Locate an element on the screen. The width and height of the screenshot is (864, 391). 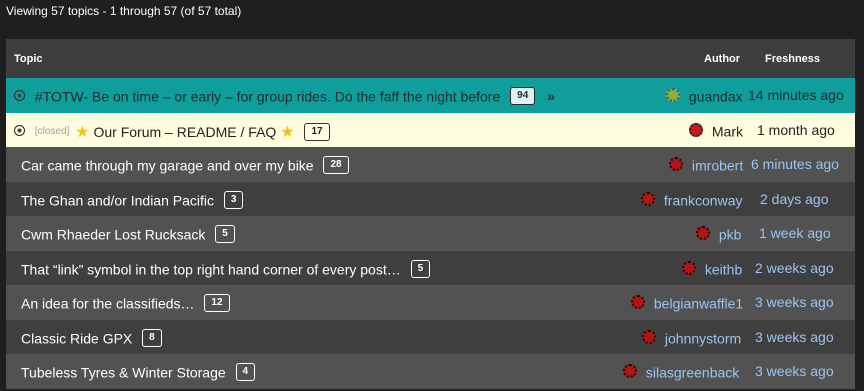
last-page-arrows-icon: » is located at coordinates (551, 96).